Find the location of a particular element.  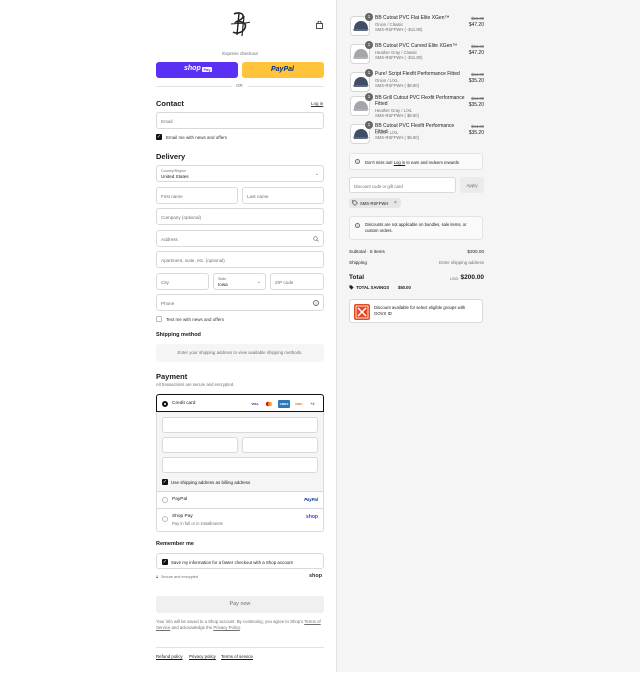

email-input: Email is located at coordinates (240, 120).